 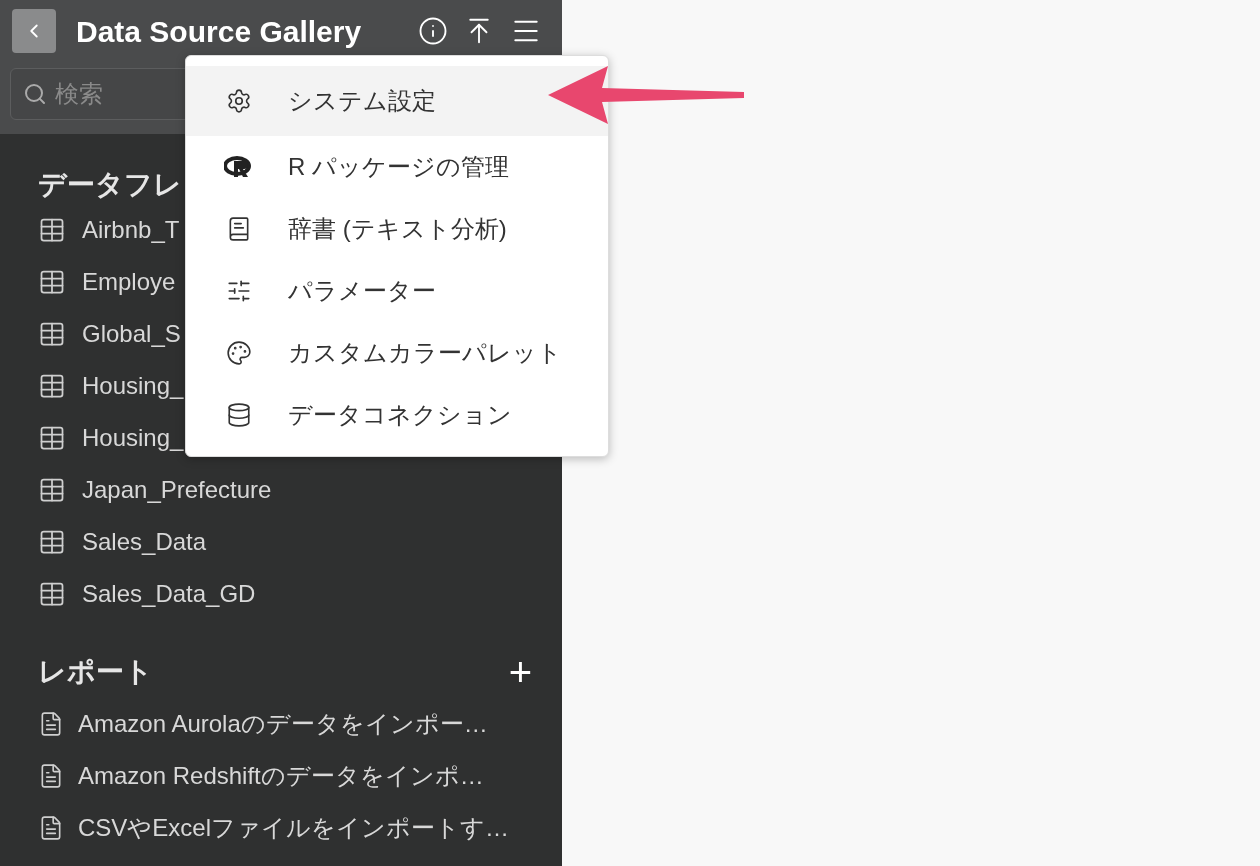 What do you see at coordinates (95, 672) in the screenshot?
I see `section-heading: レポート` at bounding box center [95, 672].